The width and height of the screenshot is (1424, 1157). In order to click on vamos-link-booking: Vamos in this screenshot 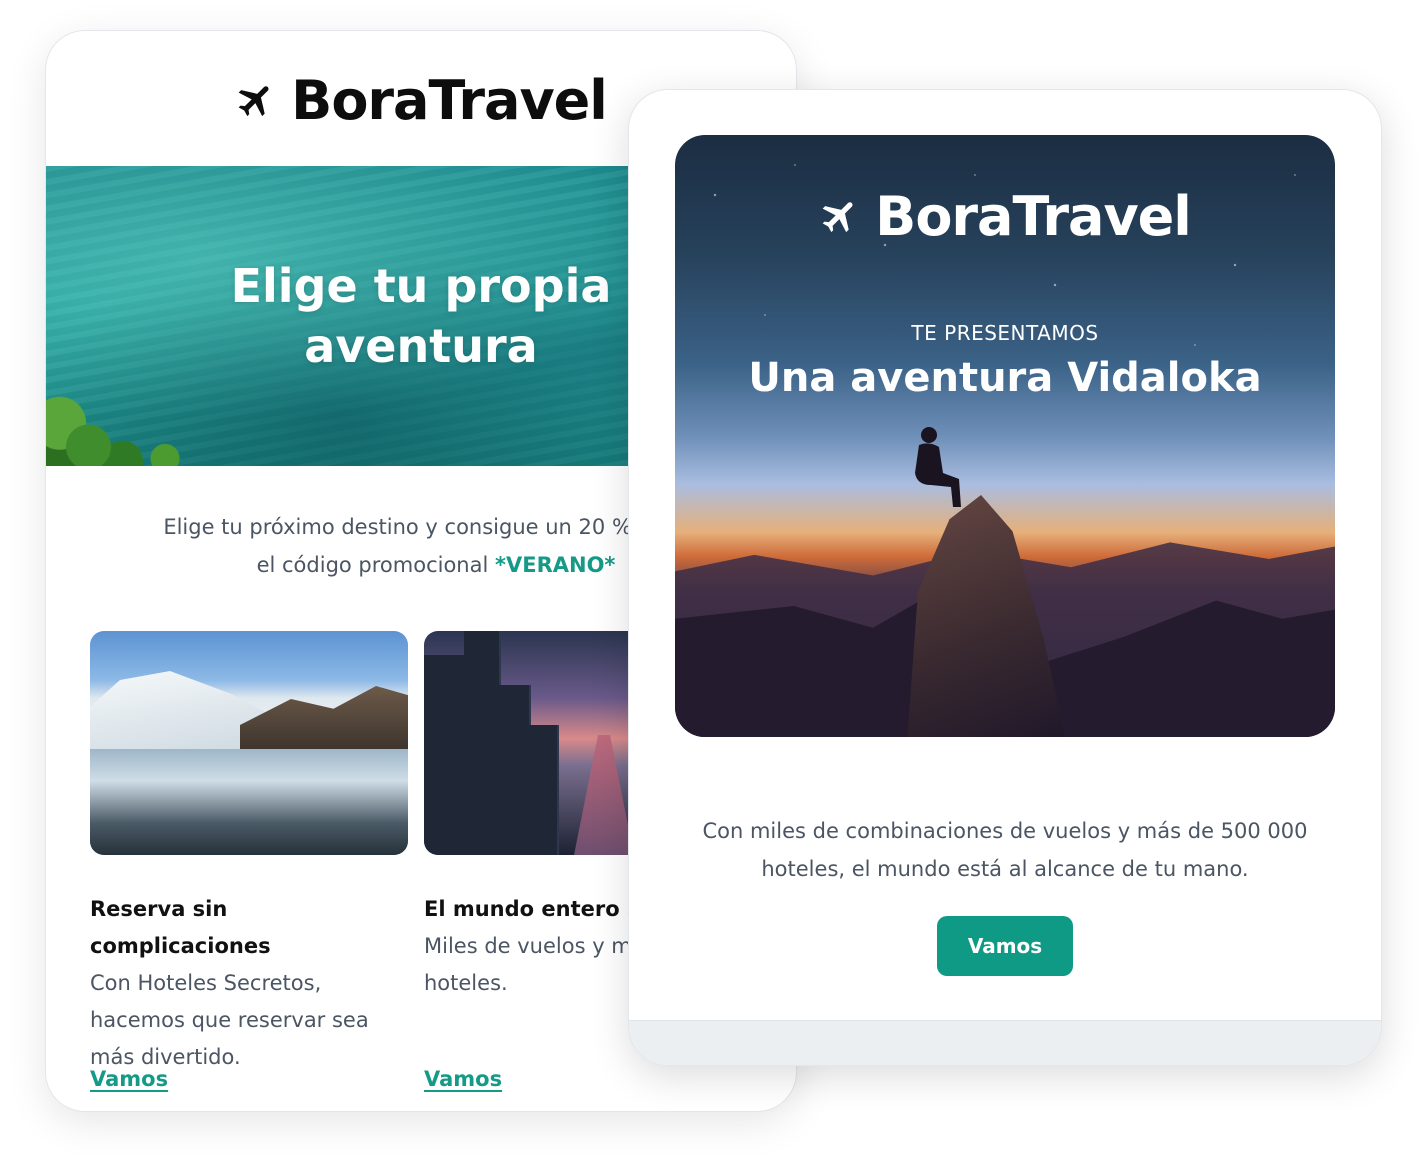, I will do `click(129, 1079)`.